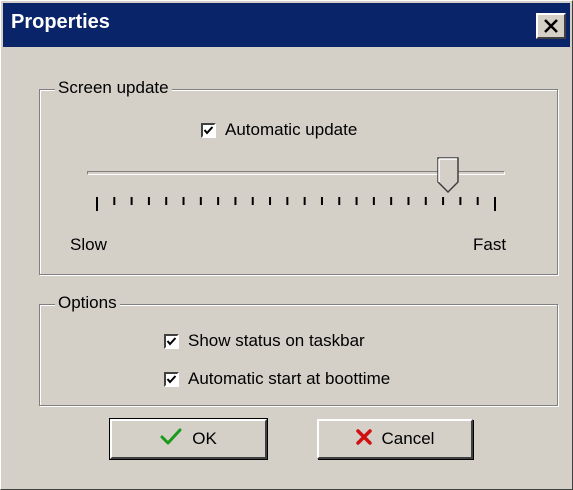  I want to click on cancel-button: Cancel, so click(395, 439).